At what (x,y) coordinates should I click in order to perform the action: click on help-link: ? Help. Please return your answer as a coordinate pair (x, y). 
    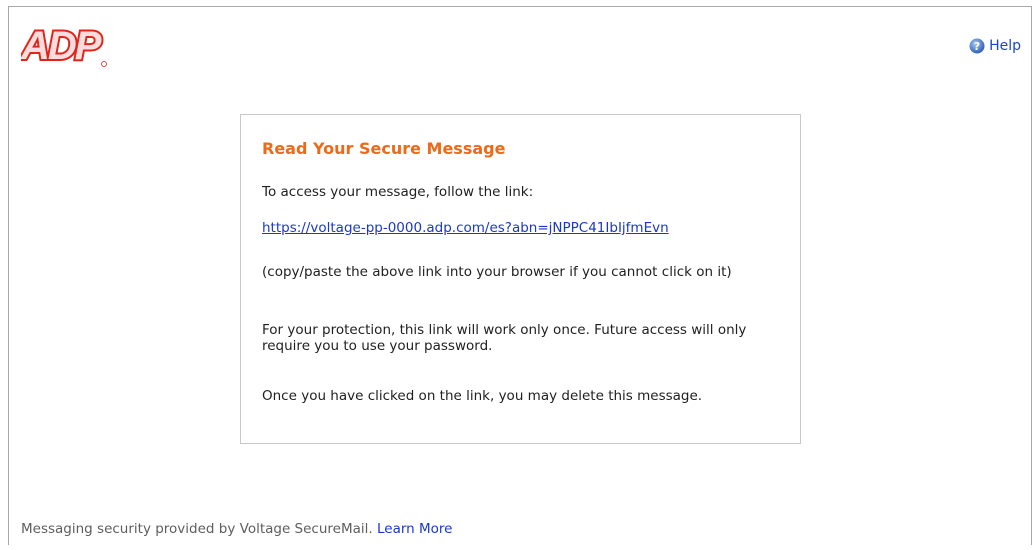
    Looking at the image, I should click on (995, 46).